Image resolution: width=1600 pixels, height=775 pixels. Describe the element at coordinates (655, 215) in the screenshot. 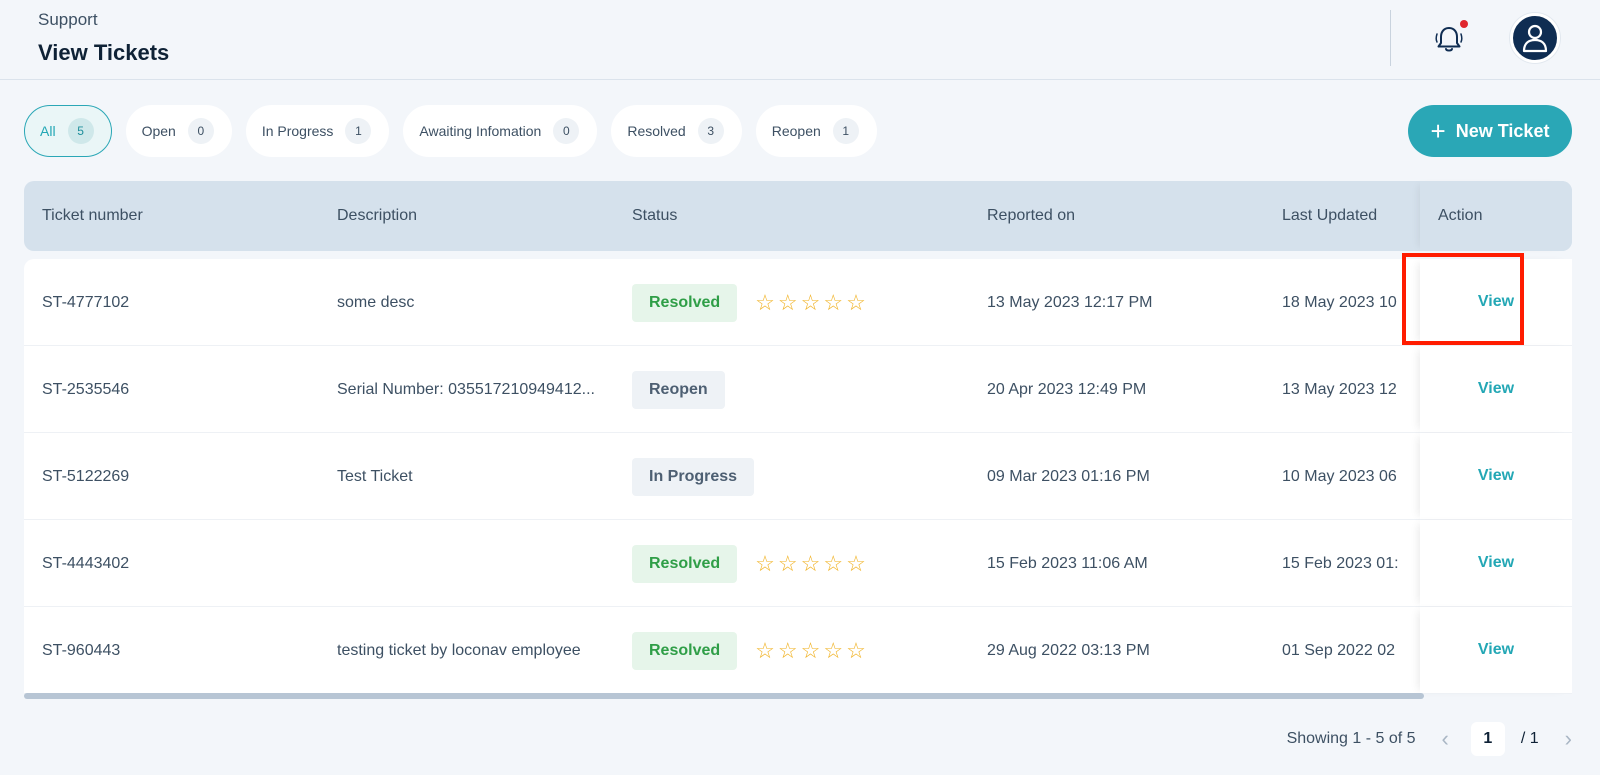

I see `column-header-status: Status` at that location.